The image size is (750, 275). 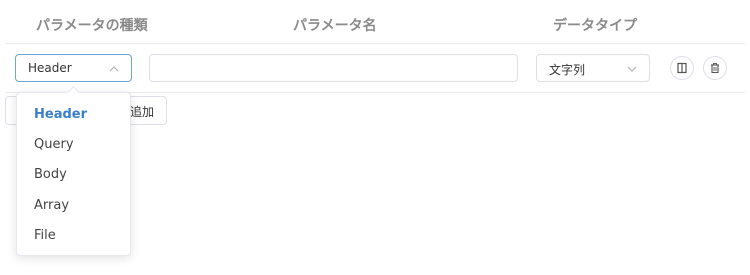 I want to click on dropdown-option-file: File, so click(x=73, y=236).